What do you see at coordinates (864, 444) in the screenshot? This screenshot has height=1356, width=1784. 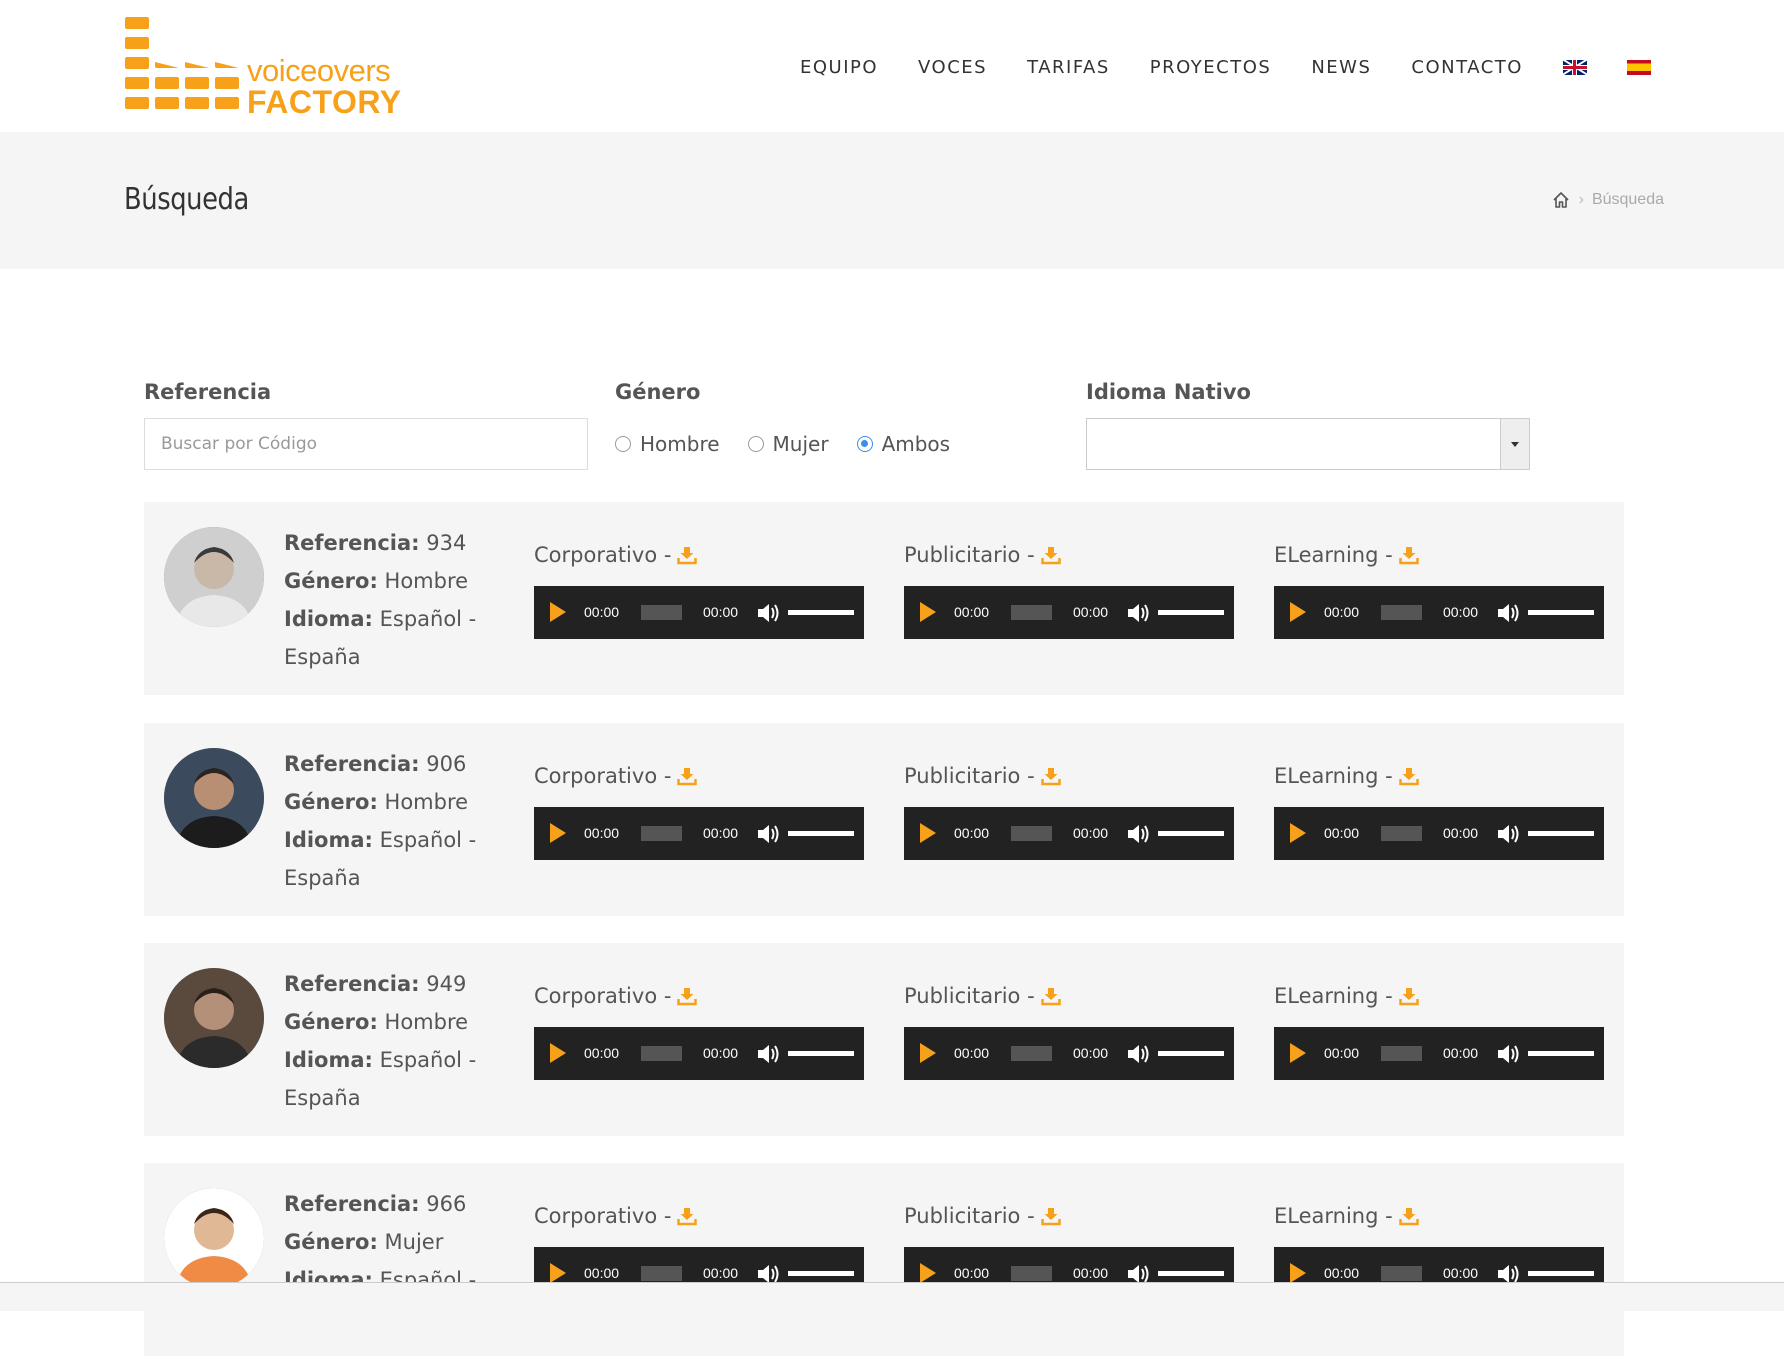 I see `radio-ambos-circle` at bounding box center [864, 444].